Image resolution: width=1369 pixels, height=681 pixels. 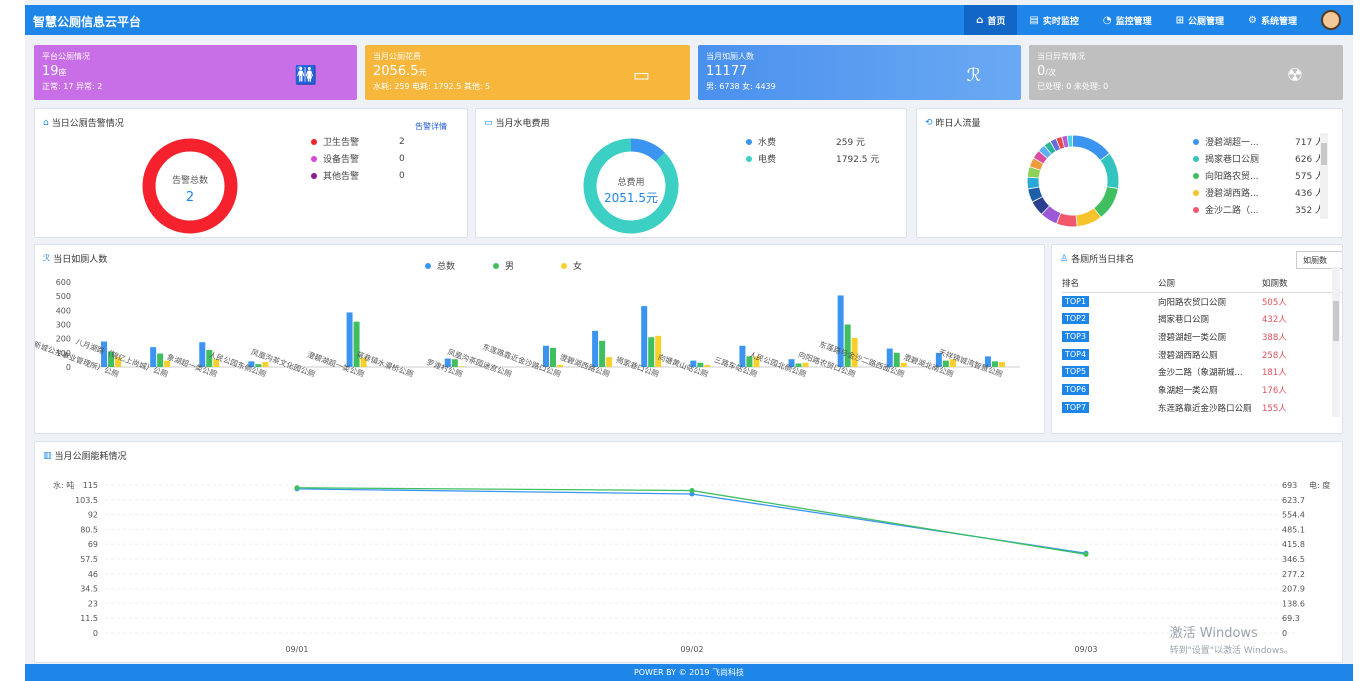 What do you see at coordinates (63, 282) in the screenshot?
I see `y-tick-label: 600` at bounding box center [63, 282].